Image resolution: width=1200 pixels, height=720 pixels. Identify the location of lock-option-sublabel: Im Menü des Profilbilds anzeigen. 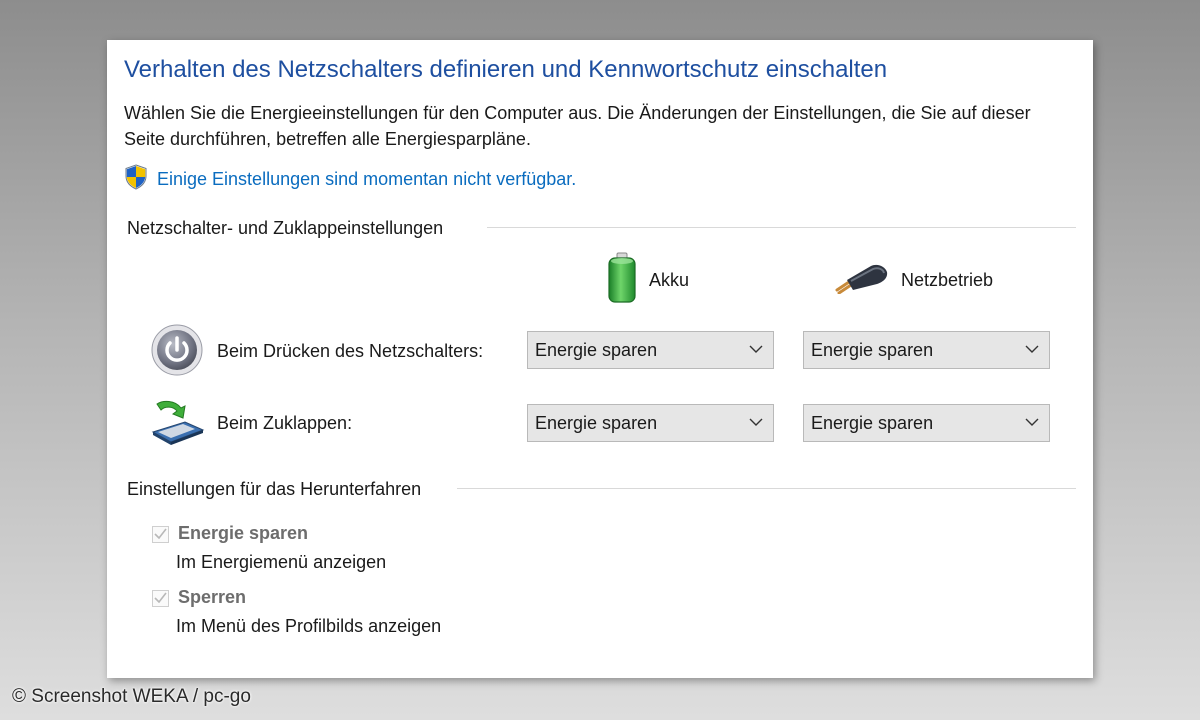
(309, 626).